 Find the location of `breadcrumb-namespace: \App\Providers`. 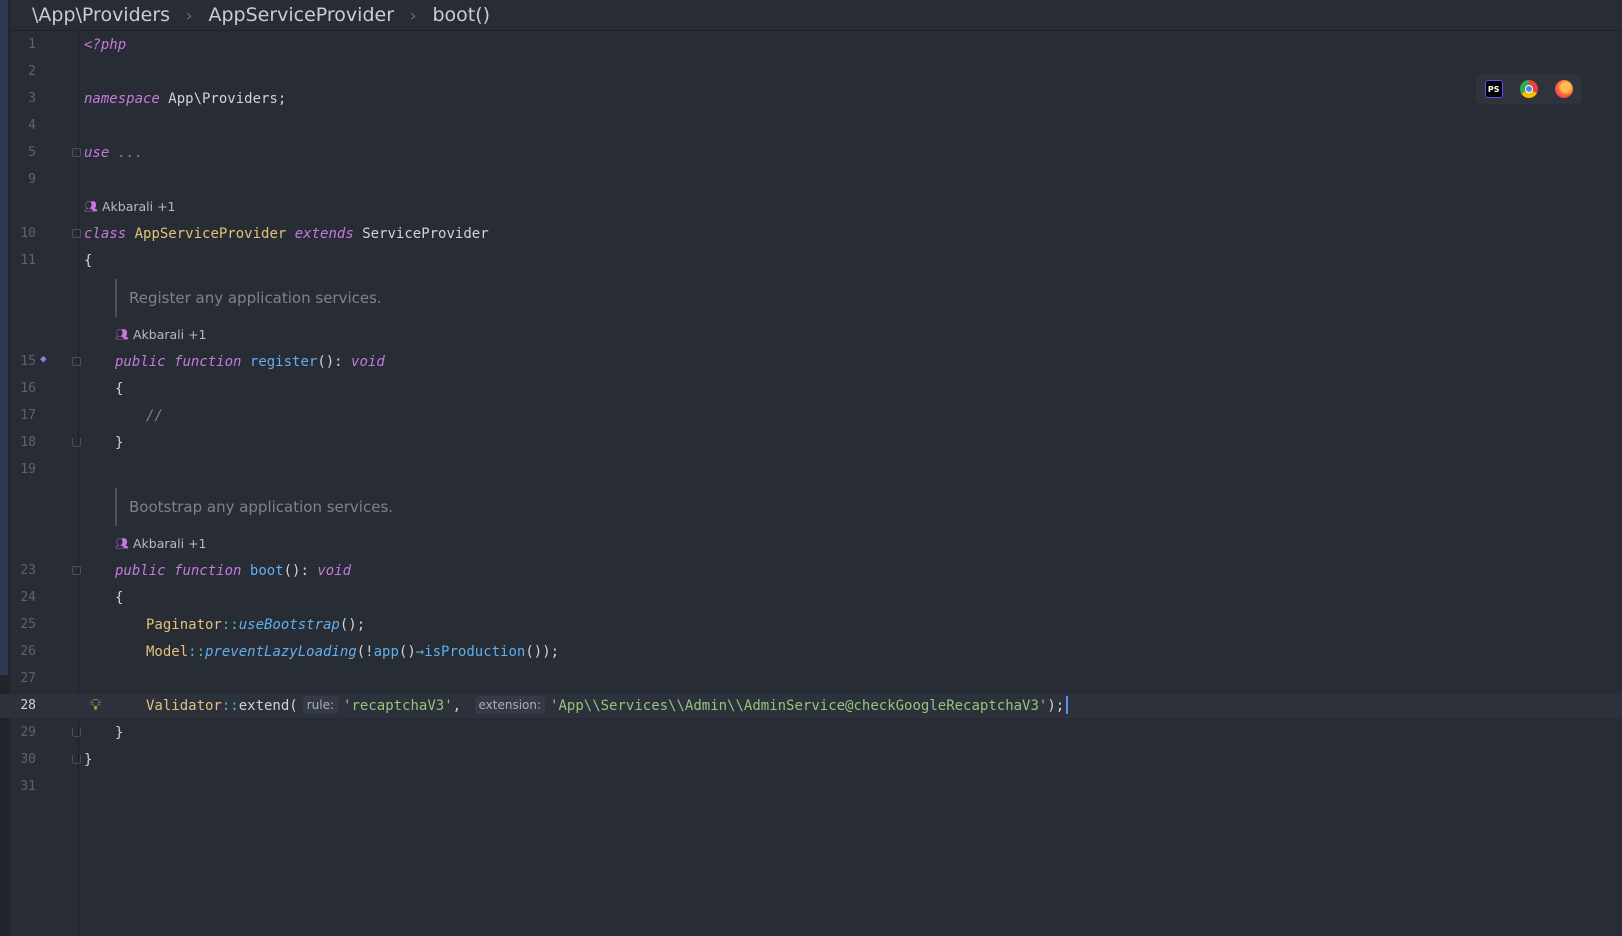

breadcrumb-namespace: \App\Providers is located at coordinates (101, 15).